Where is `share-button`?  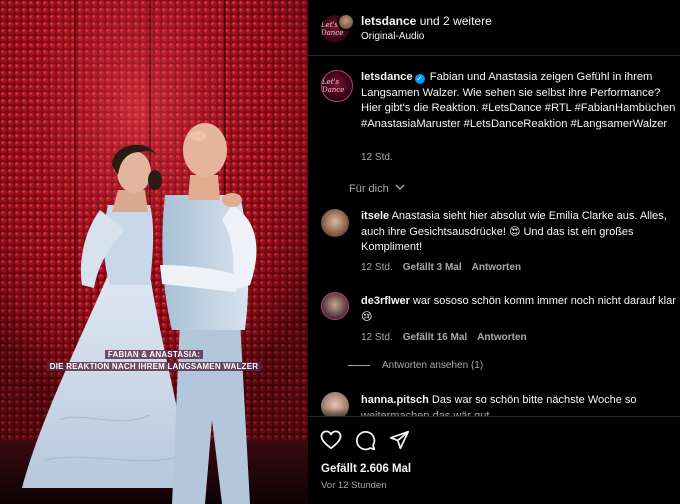 share-button is located at coordinates (399, 440).